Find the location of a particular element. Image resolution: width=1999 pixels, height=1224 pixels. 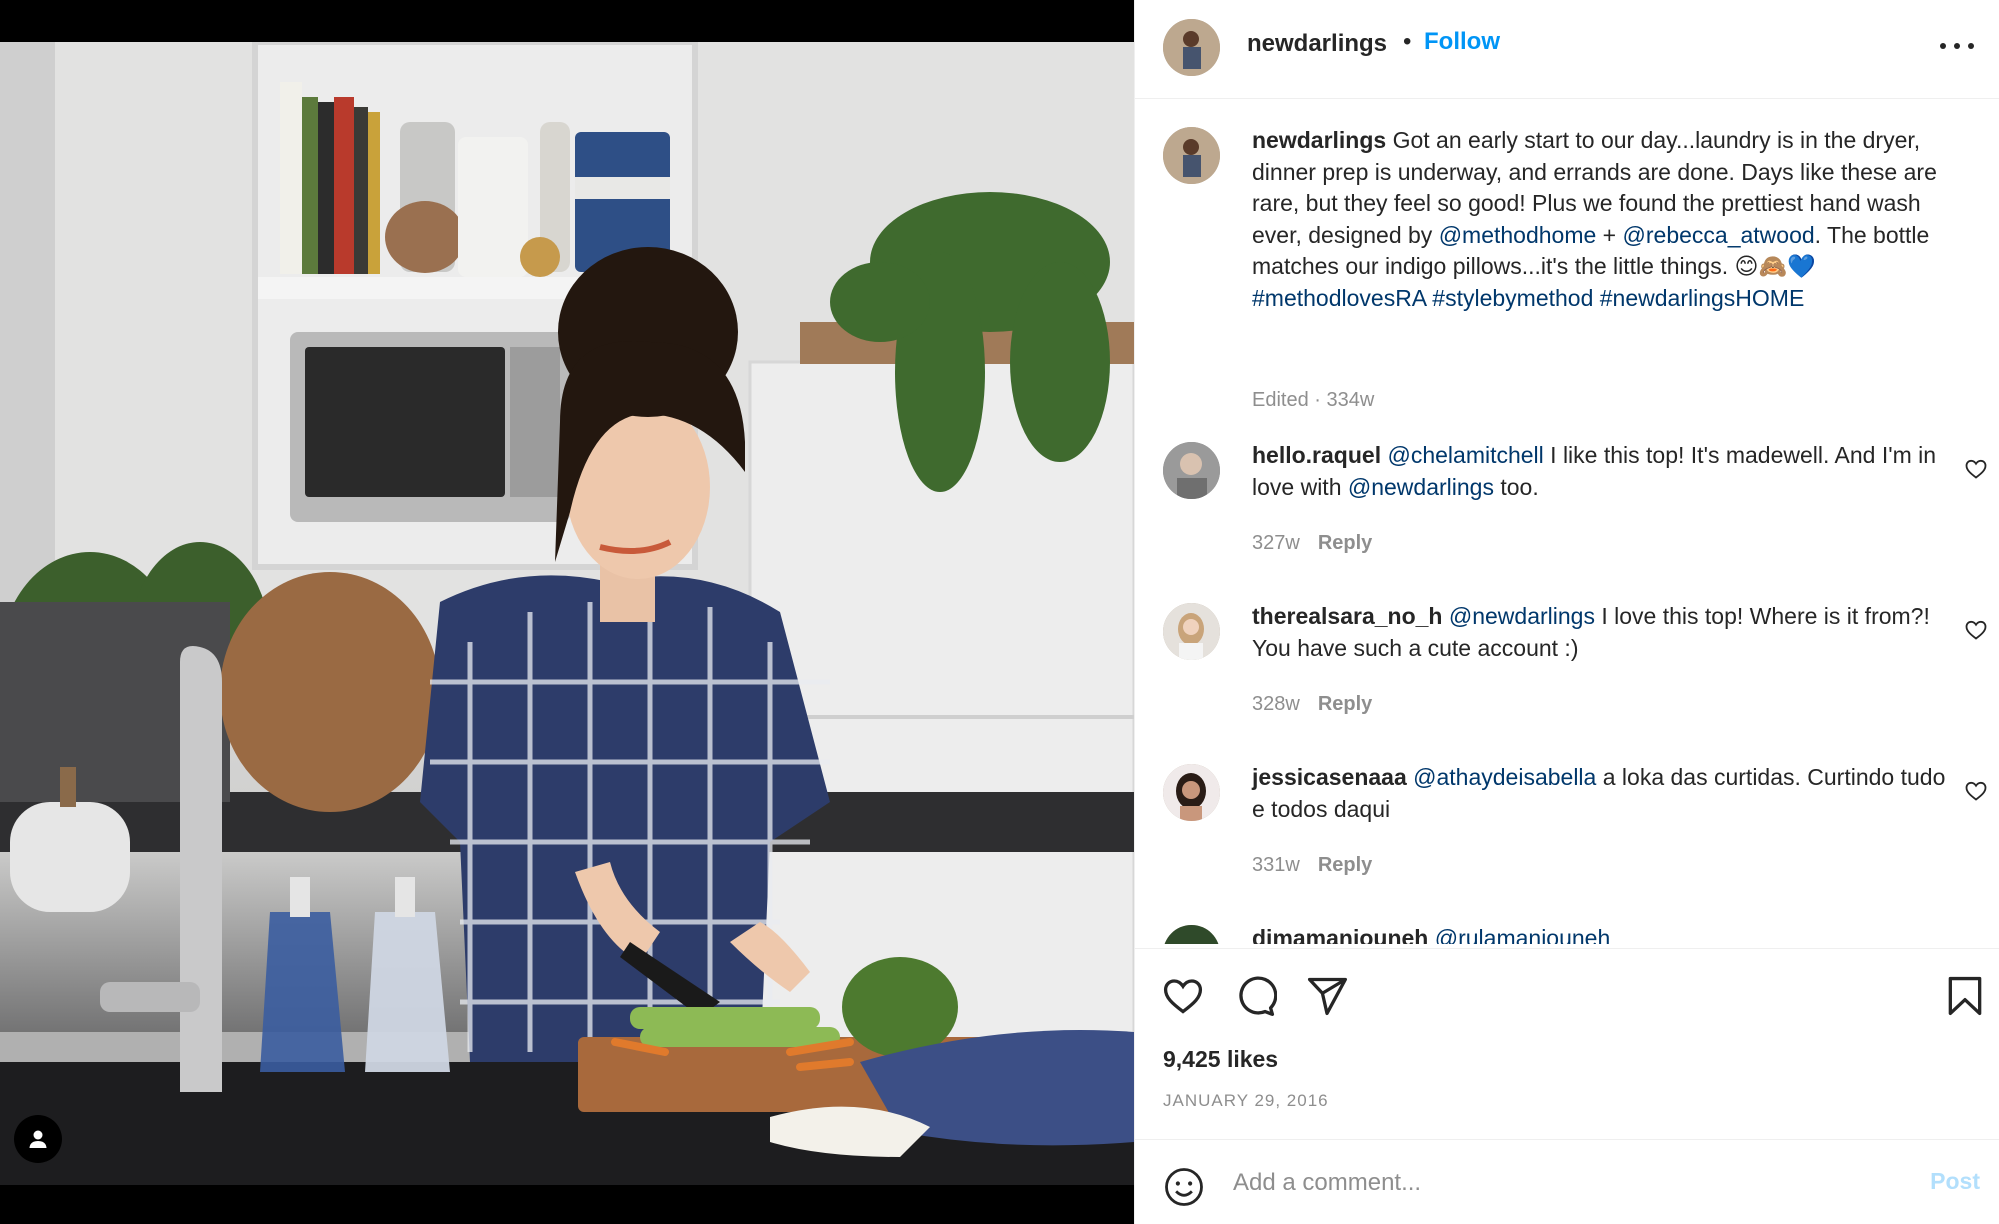

mention-link: @rebecca_atwood is located at coordinates (1719, 235).